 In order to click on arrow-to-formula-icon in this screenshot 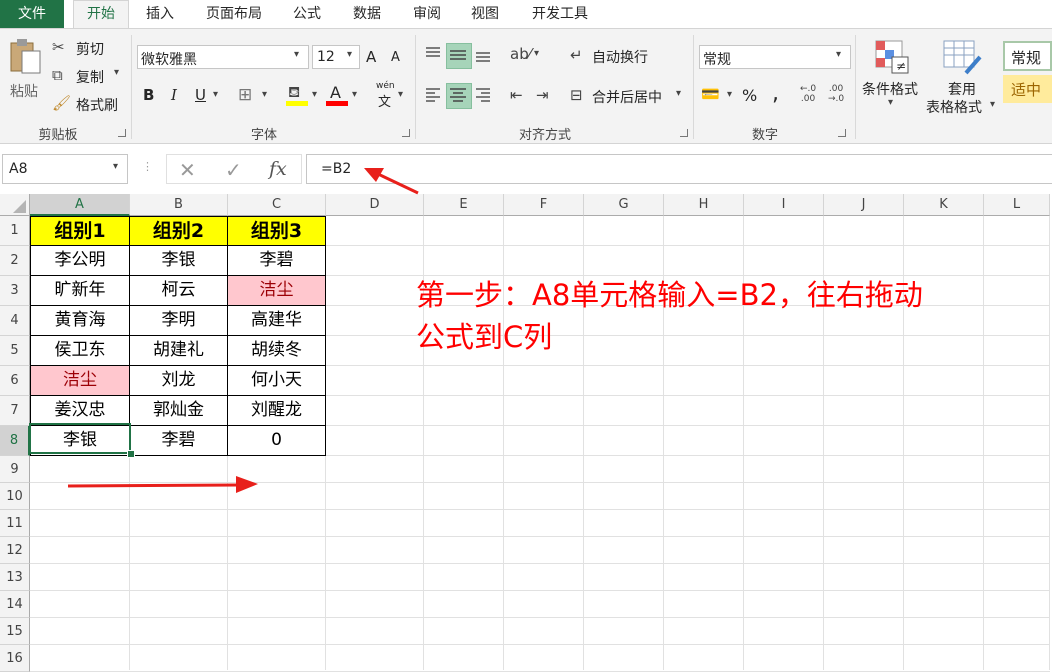, I will do `click(391, 181)`.